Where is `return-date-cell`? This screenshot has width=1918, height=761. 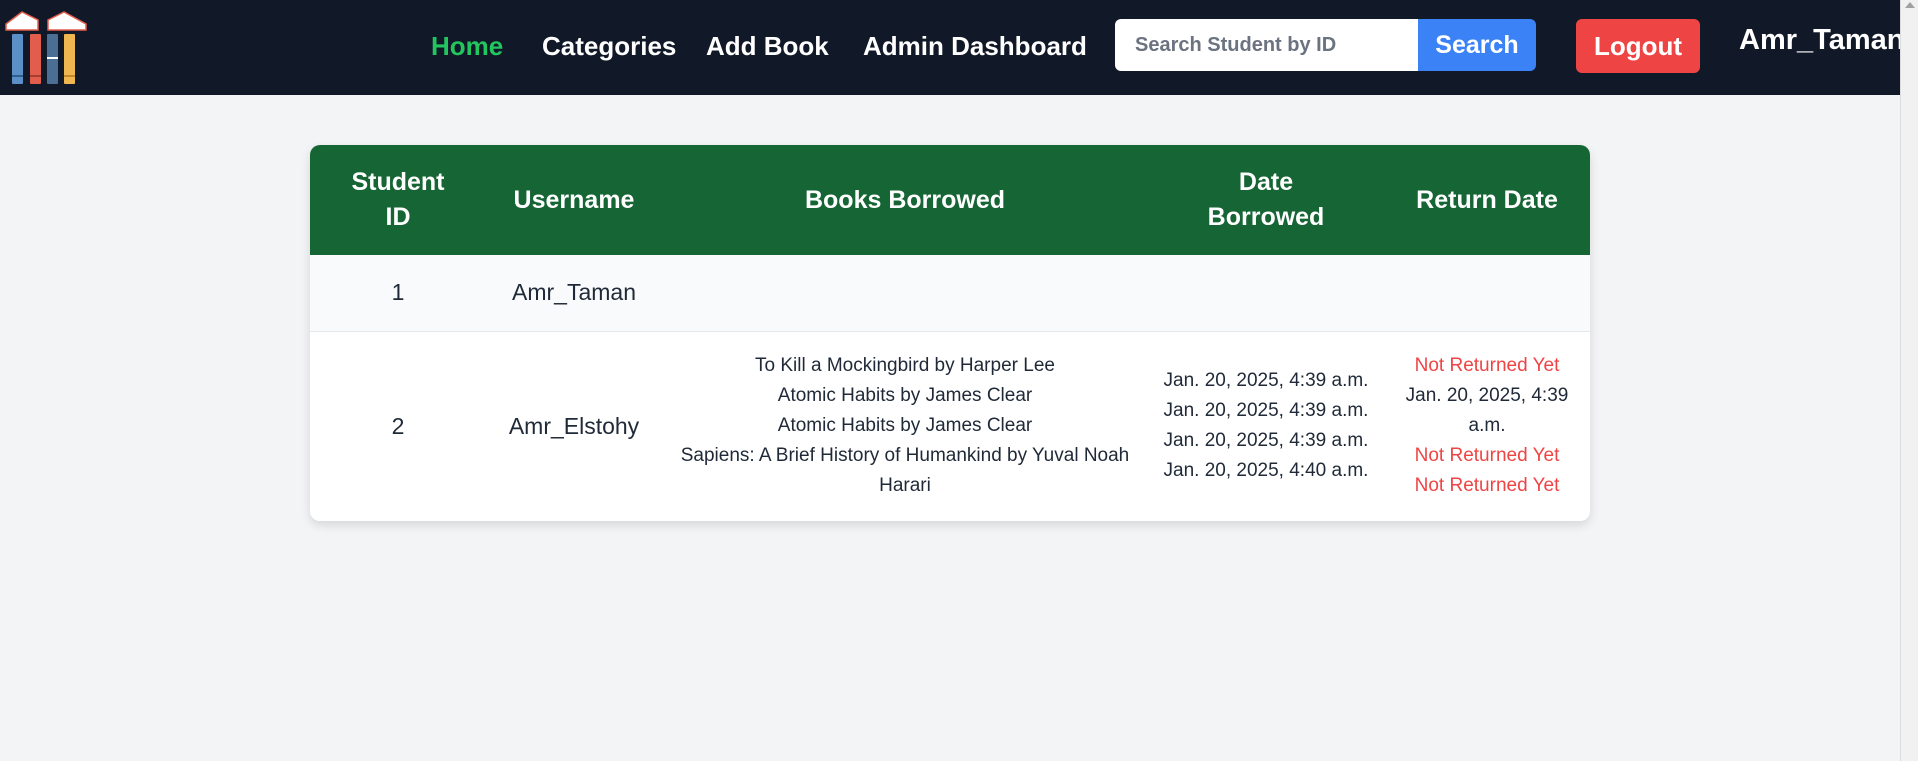
return-date-cell is located at coordinates (1487, 293).